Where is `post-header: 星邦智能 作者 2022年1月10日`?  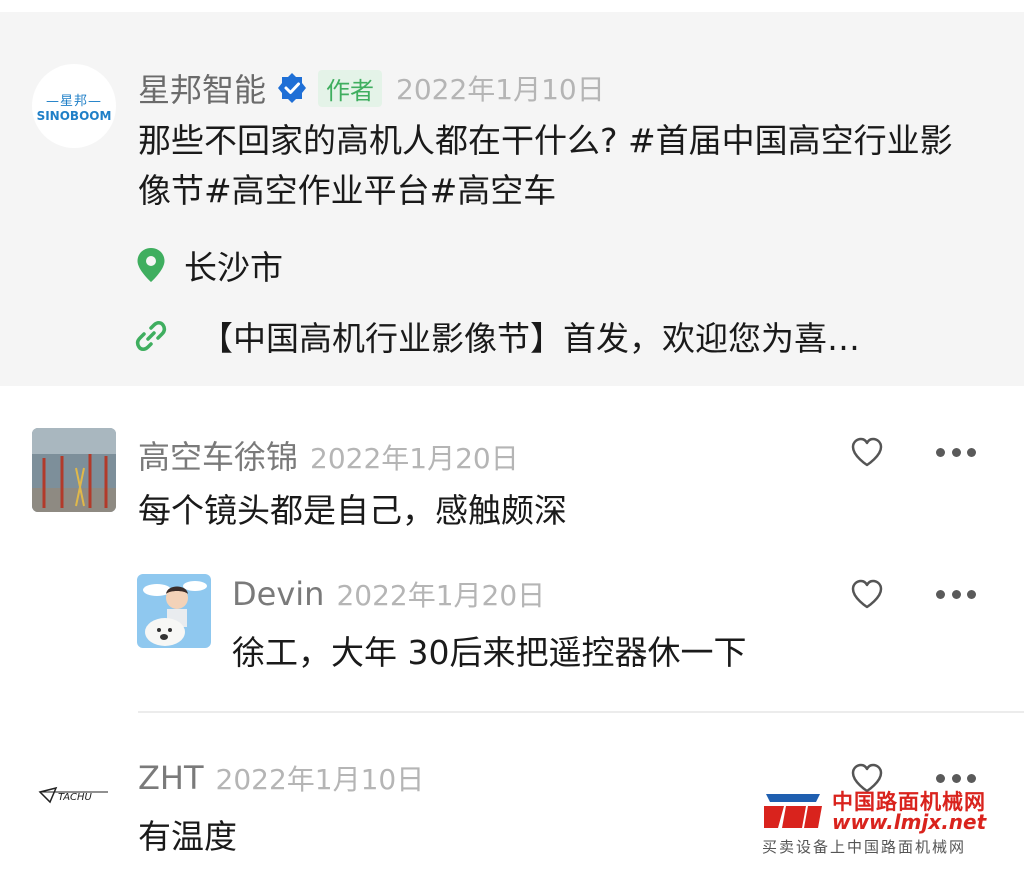
post-header: 星邦智能 作者 2022年1月10日 is located at coordinates (371, 89).